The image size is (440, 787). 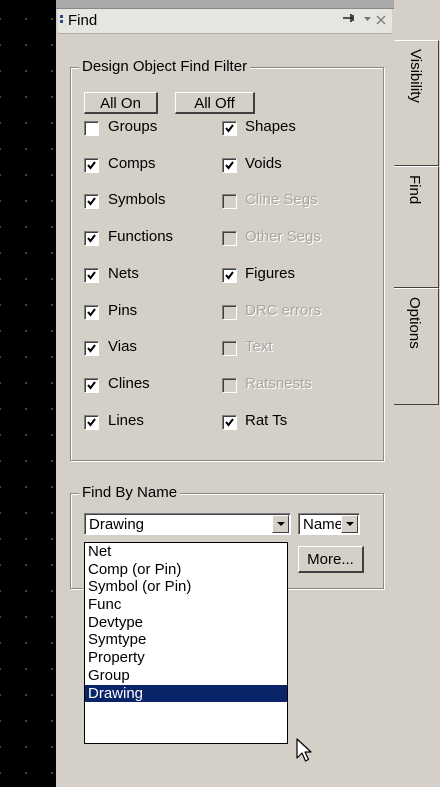 I want to click on checkbox-clines, so click(x=91, y=385).